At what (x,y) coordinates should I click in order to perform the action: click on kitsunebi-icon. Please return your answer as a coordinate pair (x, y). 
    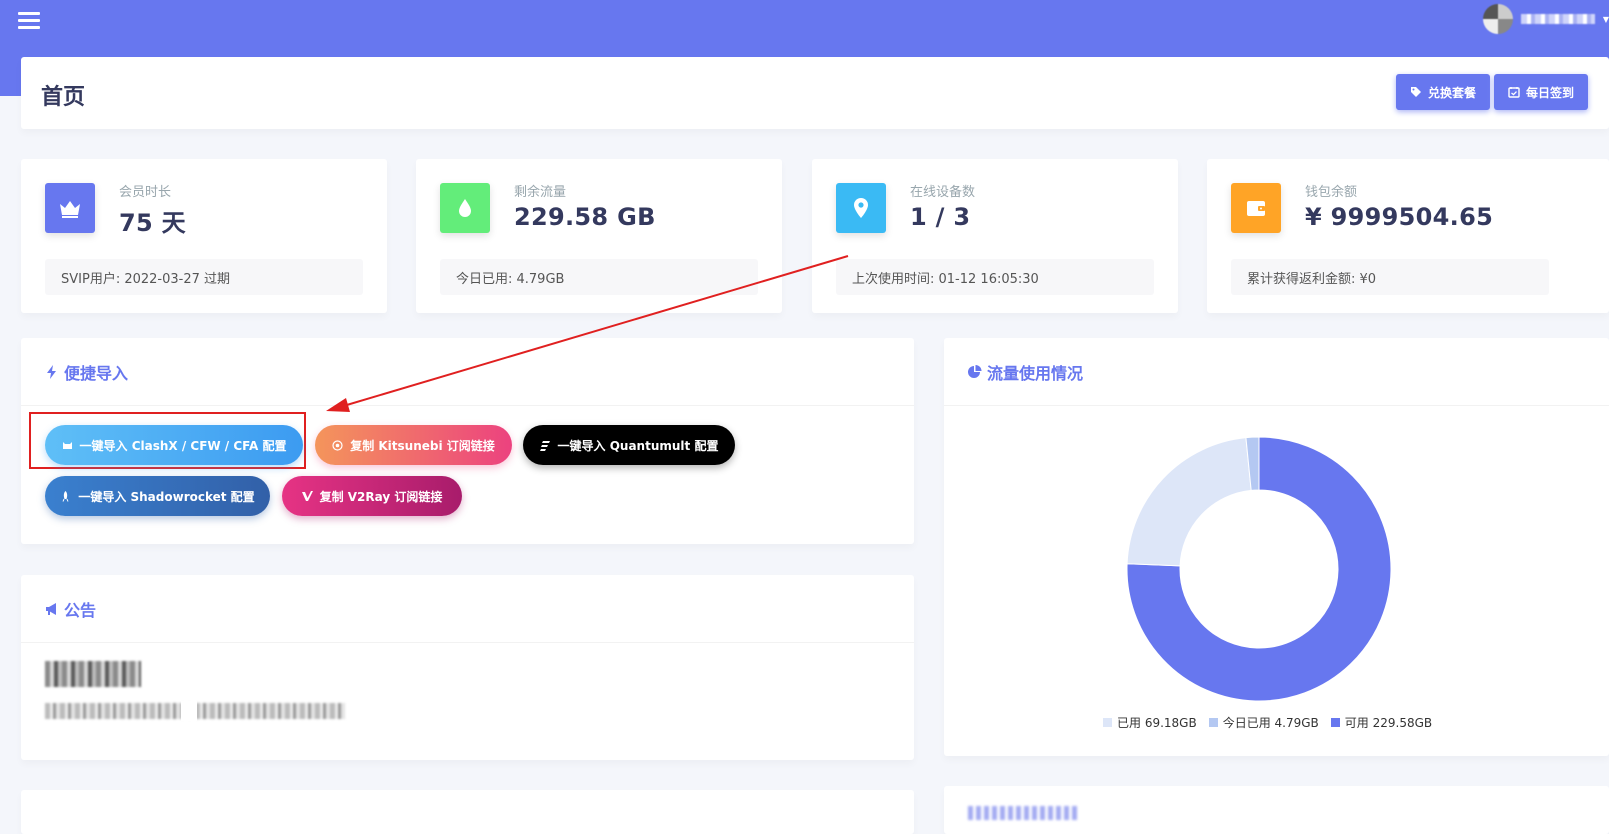
    Looking at the image, I should click on (337, 445).